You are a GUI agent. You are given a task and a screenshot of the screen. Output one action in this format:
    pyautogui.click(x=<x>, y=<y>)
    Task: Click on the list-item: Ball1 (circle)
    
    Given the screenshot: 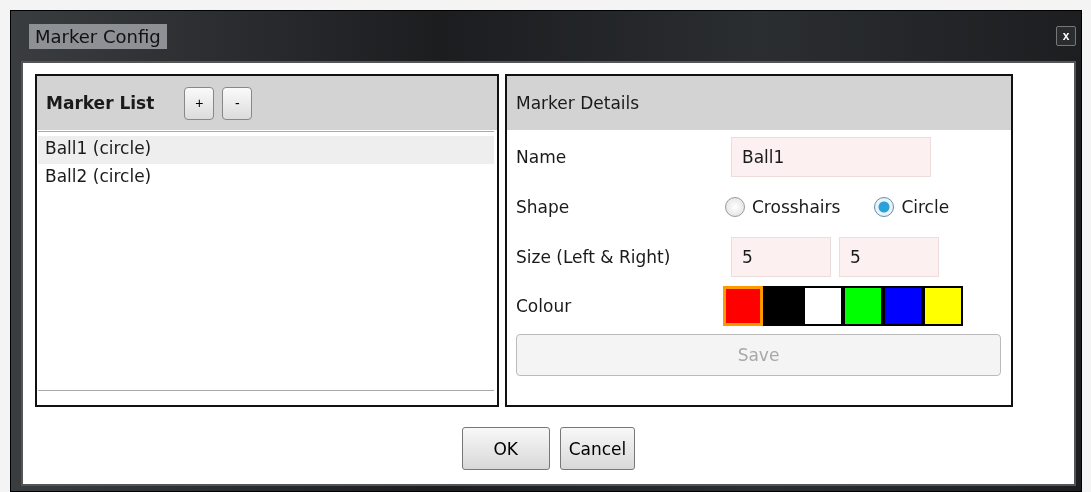 What is the action you would take?
    pyautogui.click(x=266, y=150)
    